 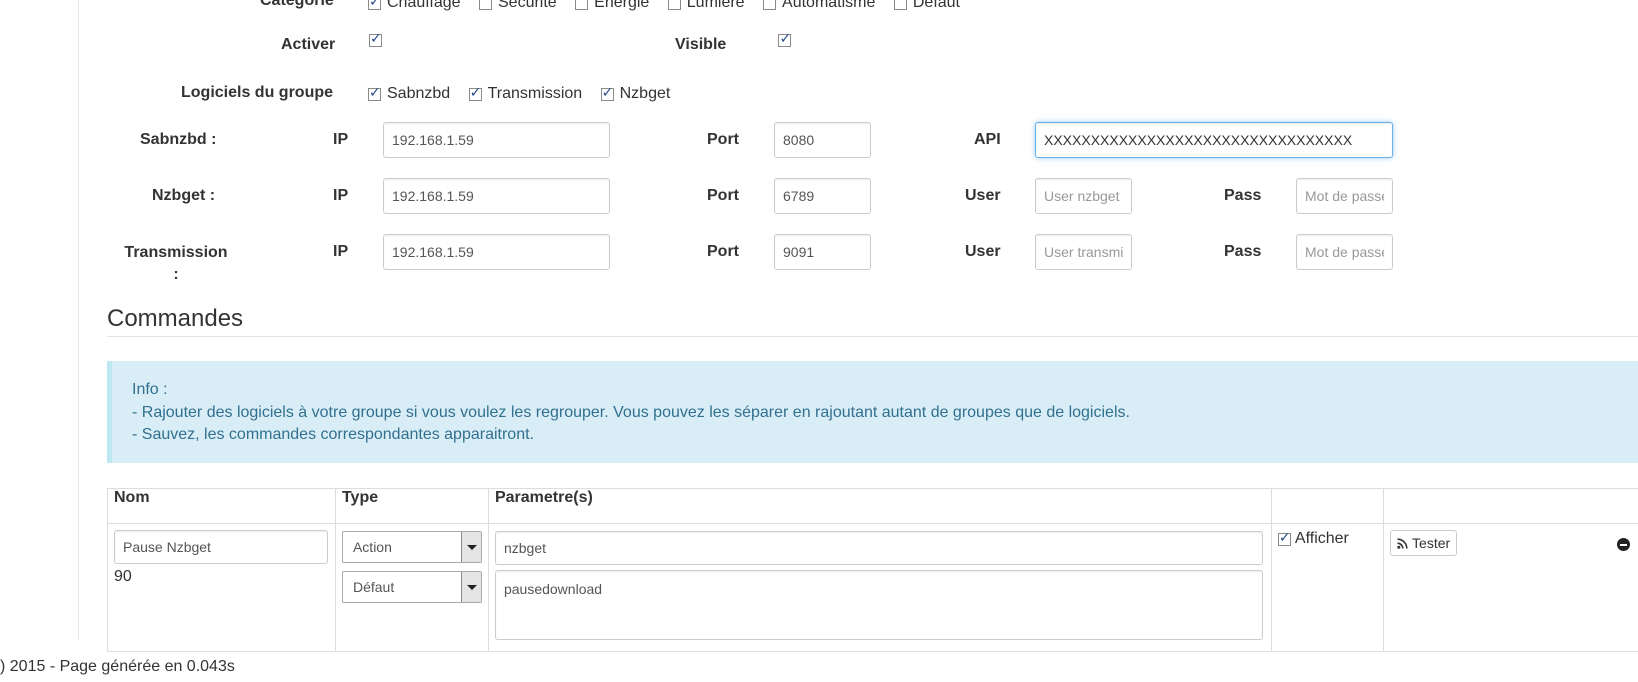 I want to click on sabnzbd-api-input, so click(x=1214, y=140).